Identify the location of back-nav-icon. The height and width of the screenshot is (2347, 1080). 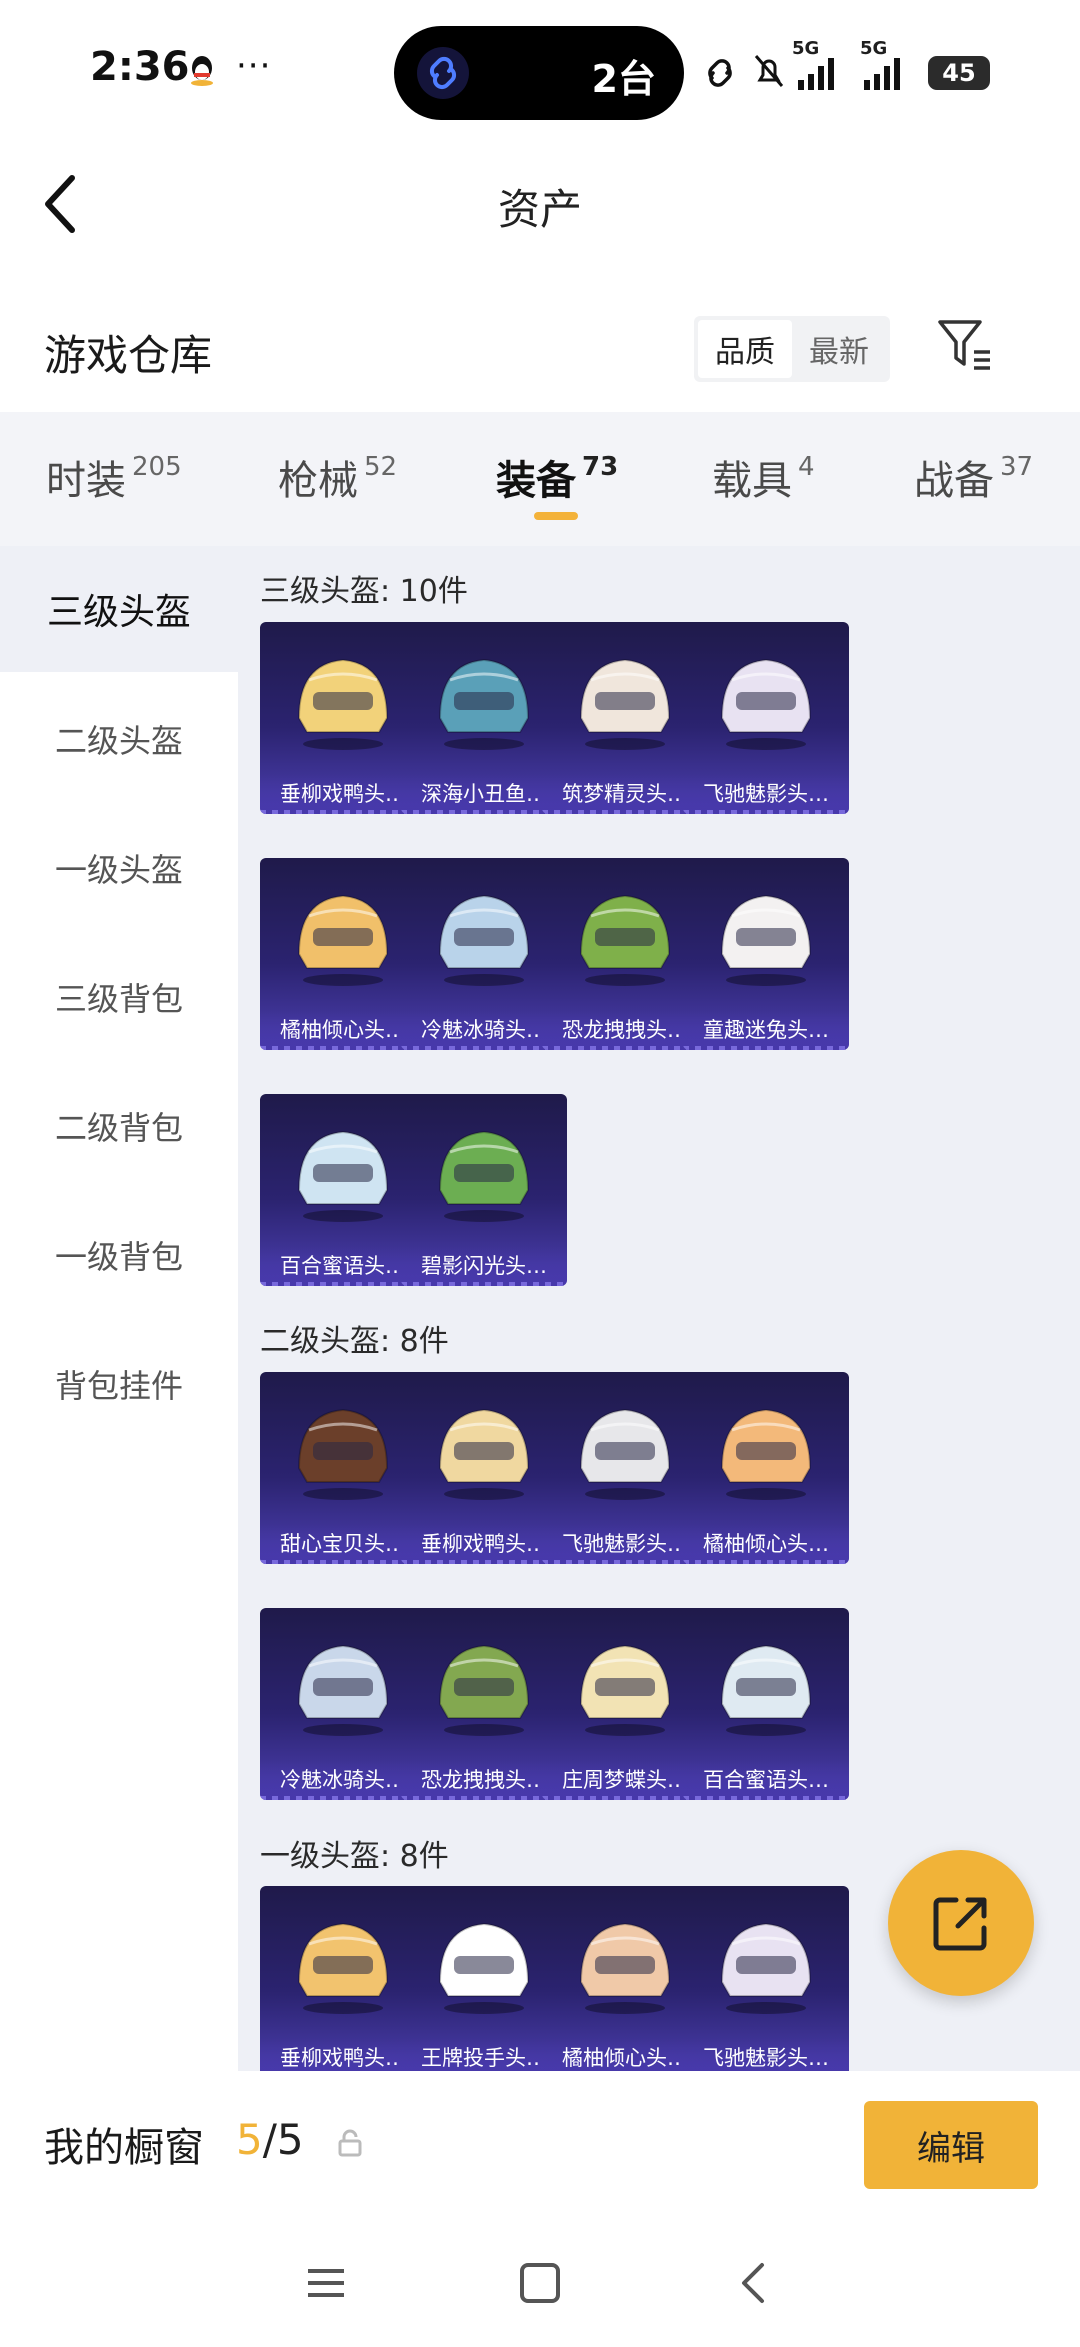
(754, 2283).